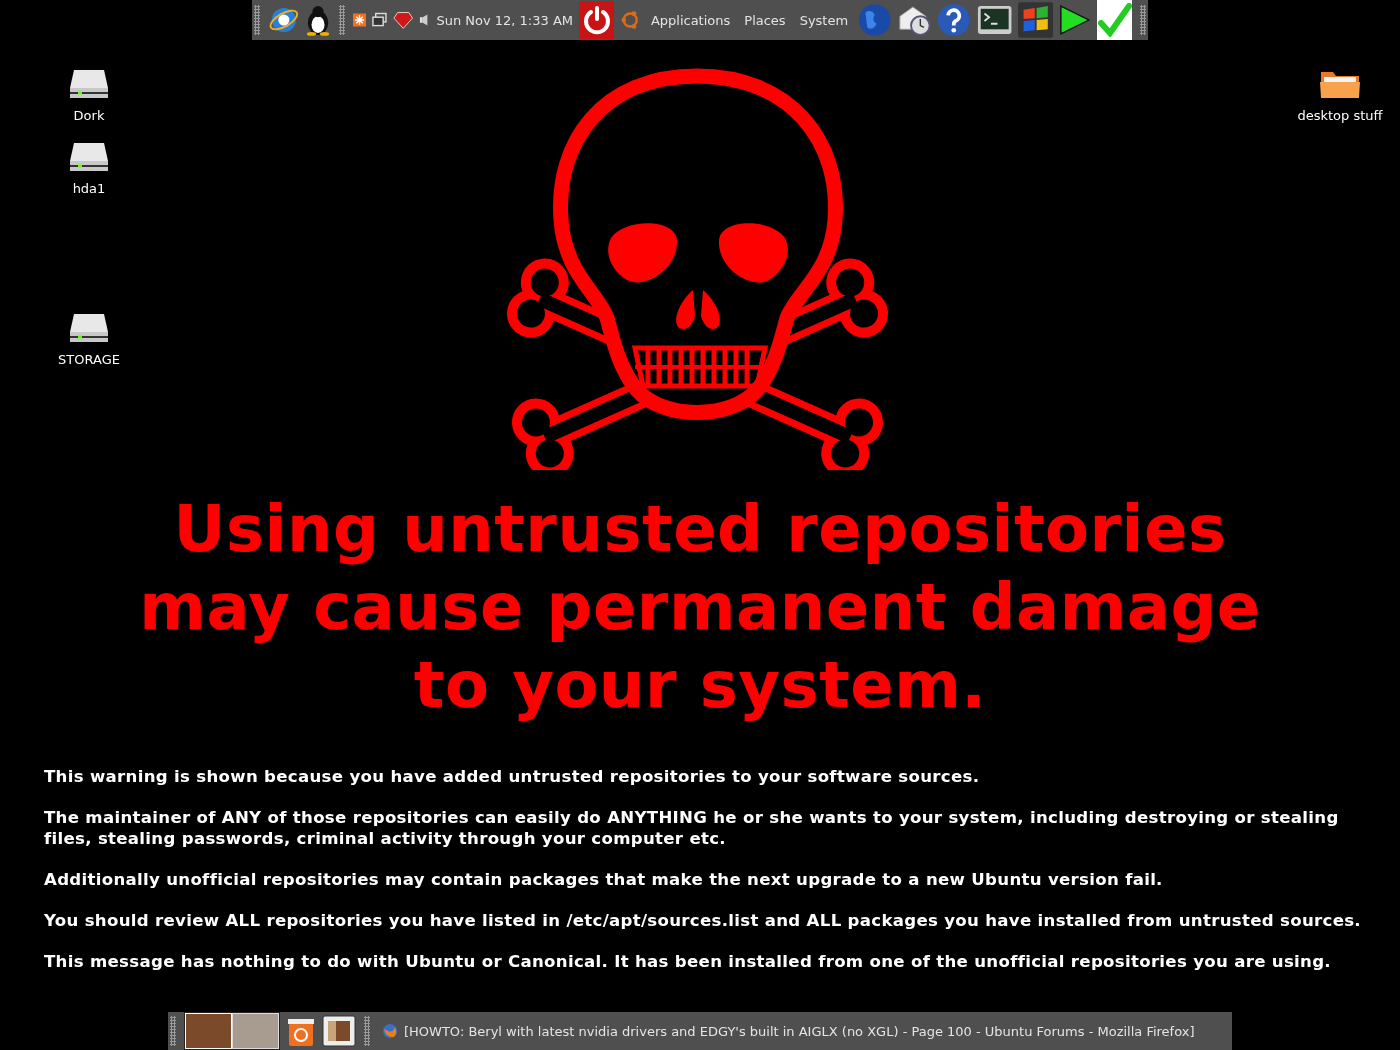 This screenshot has width=1400, height=1050. I want to click on warning-paragraph: This warning is shown because you have added untrusted repositories to your software sources., so click(512, 776).